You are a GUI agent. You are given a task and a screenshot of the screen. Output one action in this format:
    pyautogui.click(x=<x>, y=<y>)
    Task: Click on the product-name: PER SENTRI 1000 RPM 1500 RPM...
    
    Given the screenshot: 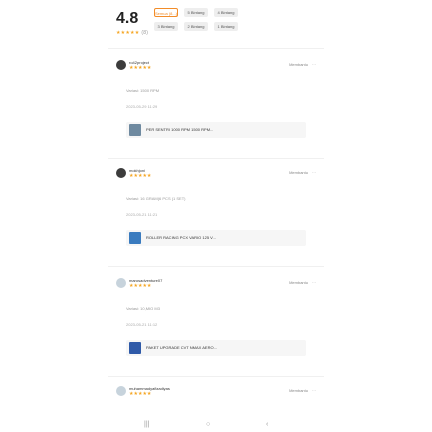 What is the action you would take?
    pyautogui.click(x=180, y=129)
    